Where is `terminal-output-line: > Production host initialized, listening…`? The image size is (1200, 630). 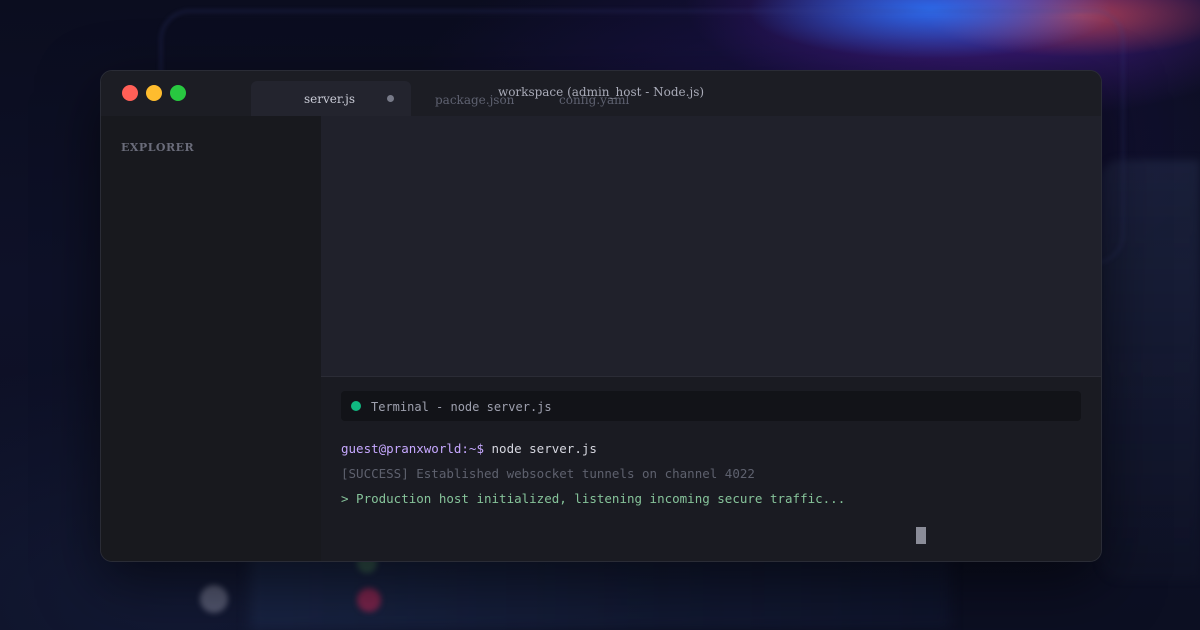 terminal-output-line: > Production host initialized, listening… is located at coordinates (593, 498).